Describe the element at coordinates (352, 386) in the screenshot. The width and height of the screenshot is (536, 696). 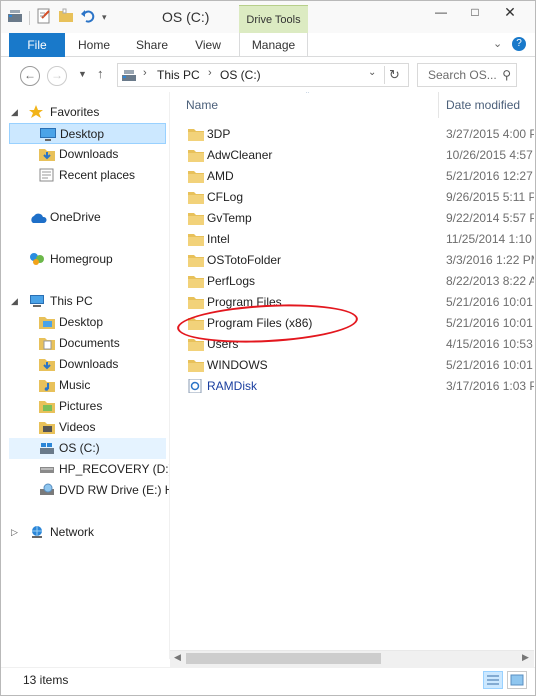
I see `file-row: RAMDisk 3/17/2016 1:03 PM` at that location.